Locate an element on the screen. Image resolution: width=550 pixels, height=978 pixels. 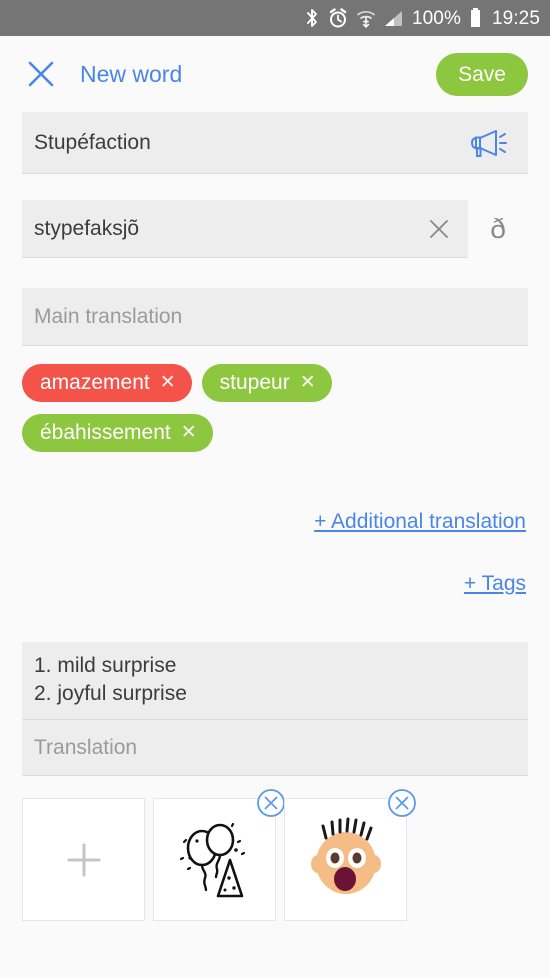
image-card-balloons is located at coordinates (219, 855).